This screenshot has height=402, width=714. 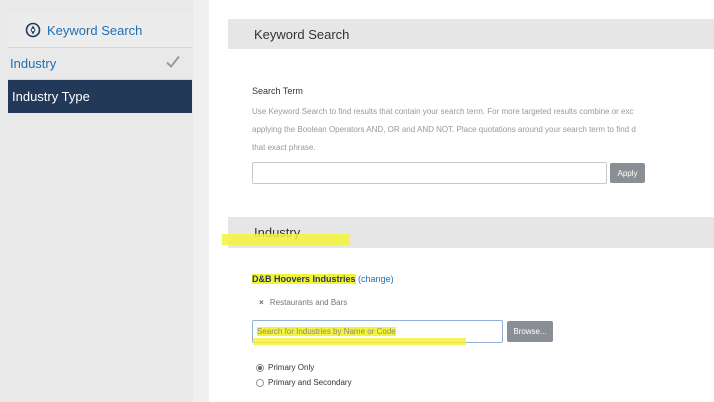 I want to click on keyword-search-header: Keyword Search, so click(x=471, y=34).